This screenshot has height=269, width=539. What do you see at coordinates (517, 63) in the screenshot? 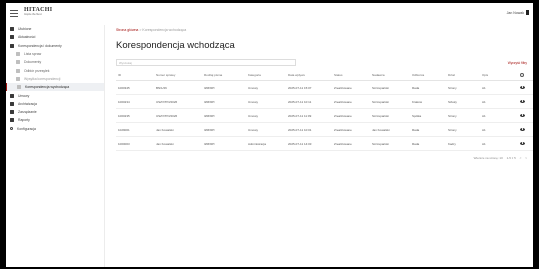
I see `reset-filters-link: Wyczyść filtry` at bounding box center [517, 63].